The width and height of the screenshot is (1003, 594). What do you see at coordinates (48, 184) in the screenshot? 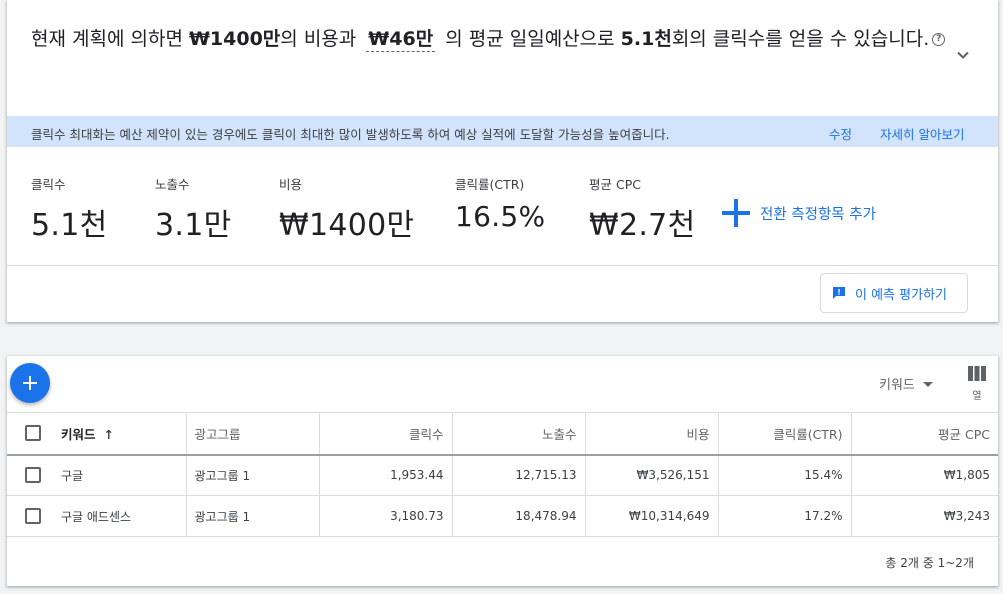
I see `metric-label: 클릭수` at bounding box center [48, 184].